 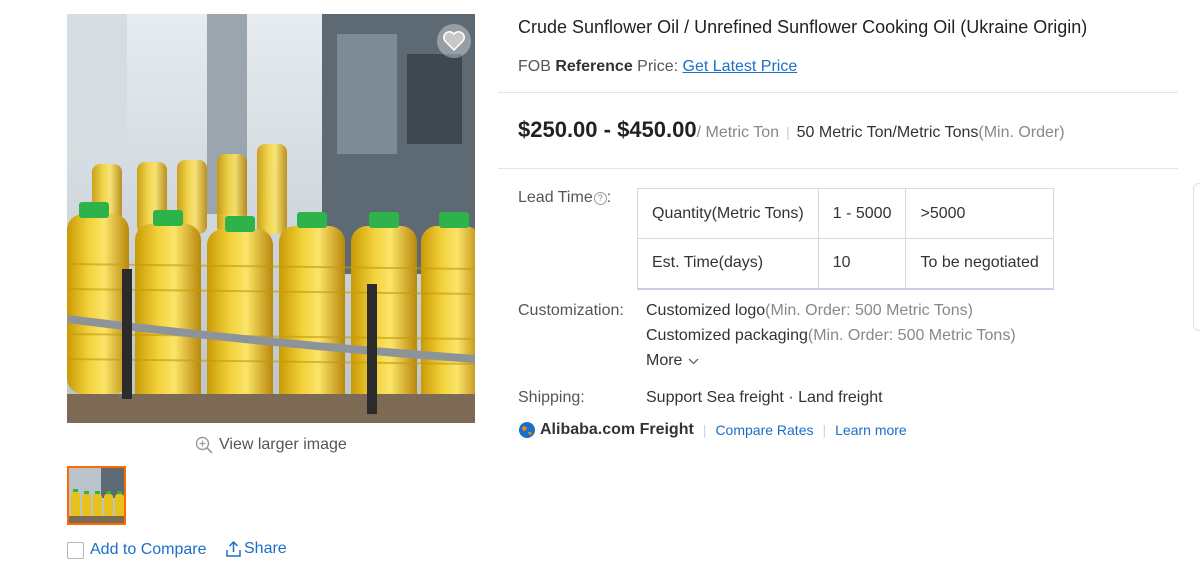 What do you see at coordinates (204, 445) in the screenshot?
I see `magnifier-plus-icon` at bounding box center [204, 445].